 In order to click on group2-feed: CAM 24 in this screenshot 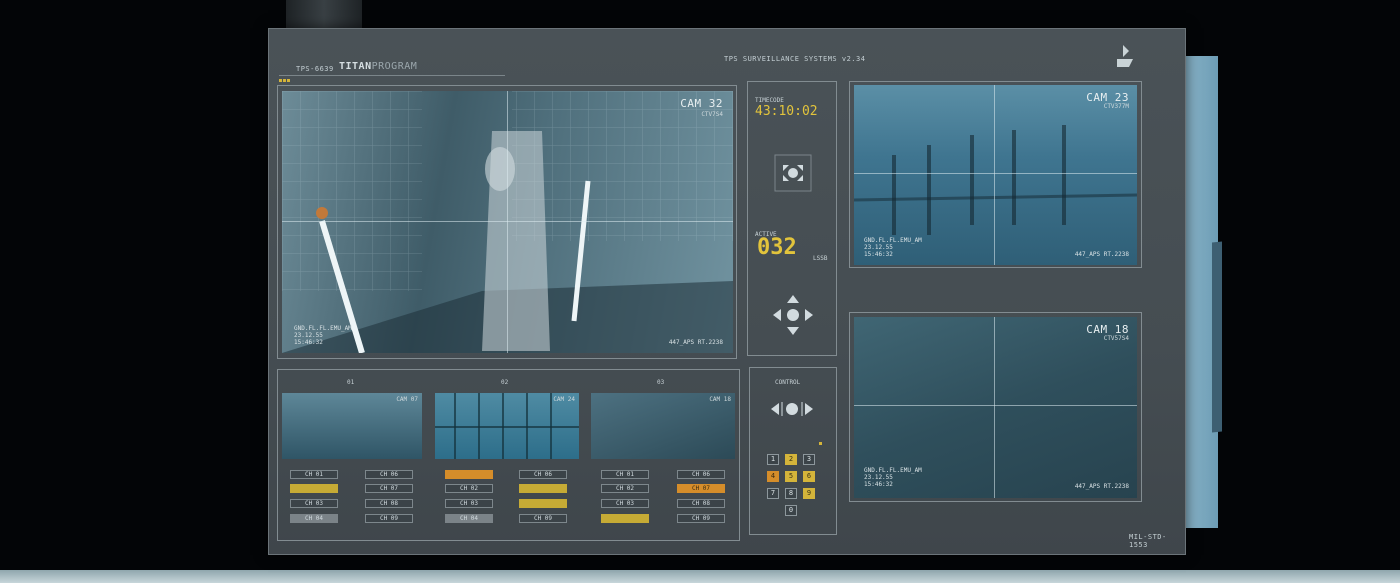, I will do `click(507, 426)`.